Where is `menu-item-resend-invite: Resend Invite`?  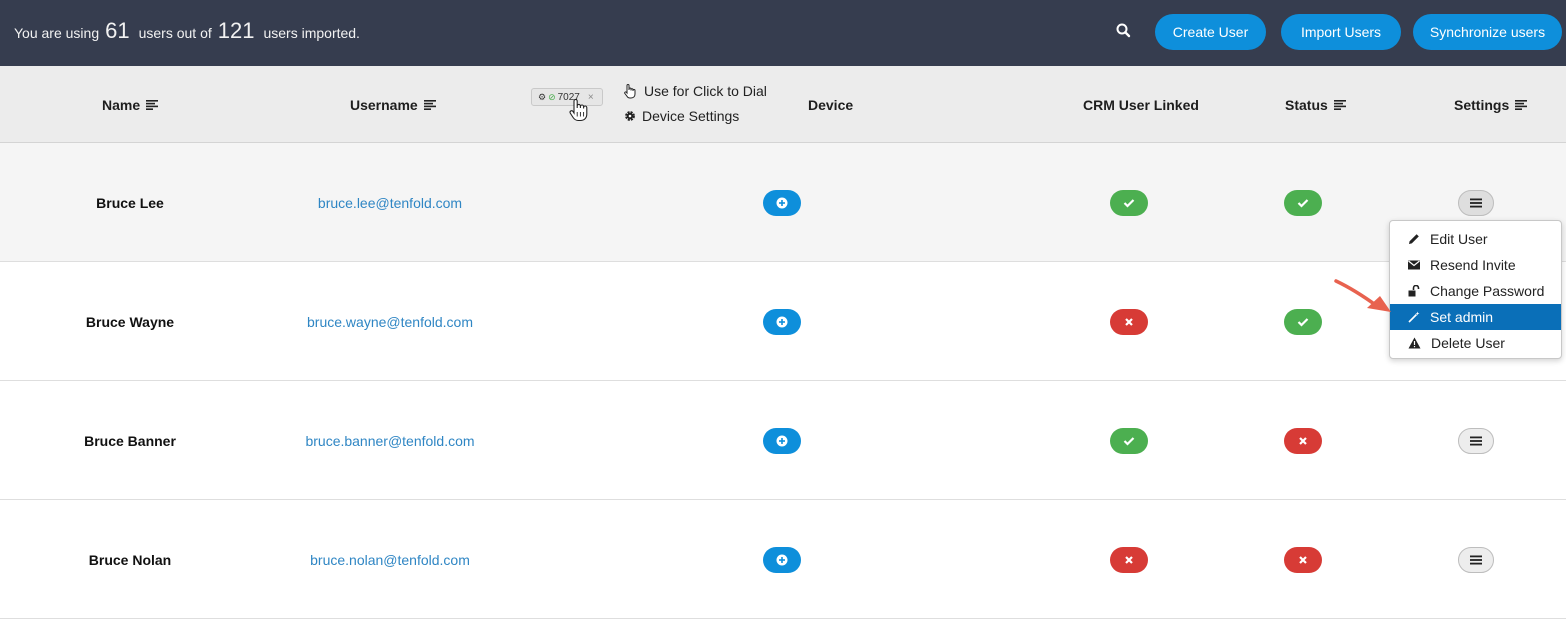
menu-item-resend-invite: Resend Invite is located at coordinates (1475, 265).